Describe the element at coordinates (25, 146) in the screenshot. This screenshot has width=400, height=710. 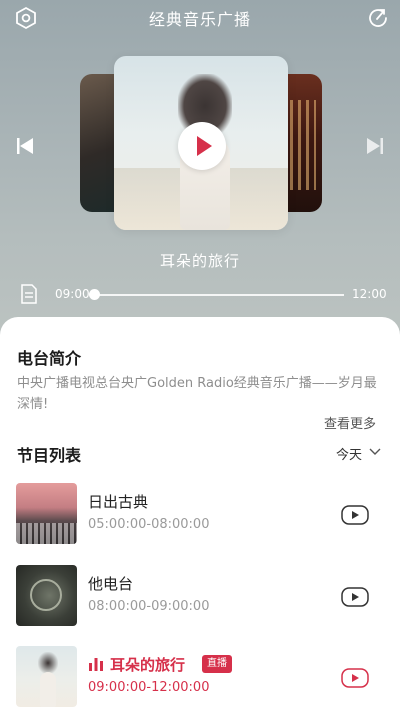
I see `previous-icon` at that location.